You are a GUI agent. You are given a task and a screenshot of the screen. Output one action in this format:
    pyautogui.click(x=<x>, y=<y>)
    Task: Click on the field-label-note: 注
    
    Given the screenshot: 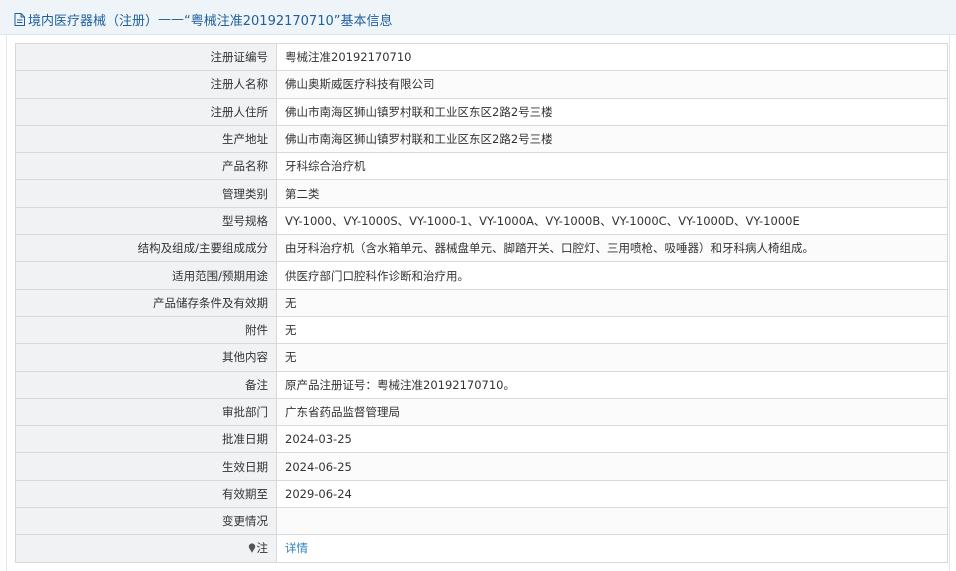 What is the action you would take?
    pyautogui.click(x=146, y=548)
    